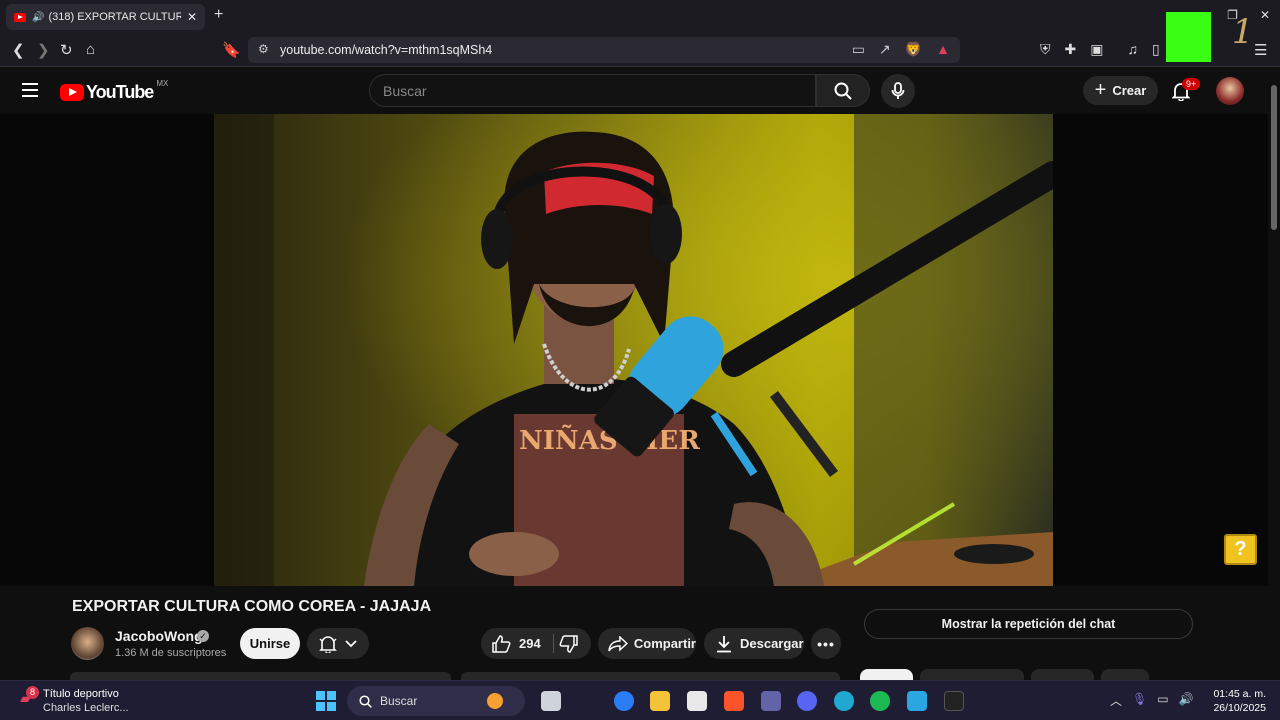 The height and width of the screenshot is (720, 1280). I want to click on forward-icon: ❯, so click(43, 50).